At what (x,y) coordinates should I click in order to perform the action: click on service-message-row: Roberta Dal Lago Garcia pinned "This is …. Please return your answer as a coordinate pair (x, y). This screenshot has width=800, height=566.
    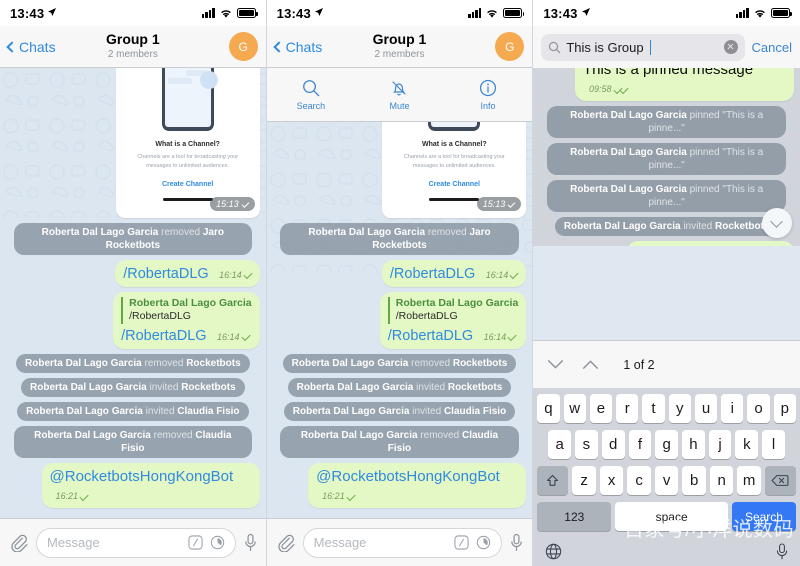
    Looking at the image, I should click on (666, 159).